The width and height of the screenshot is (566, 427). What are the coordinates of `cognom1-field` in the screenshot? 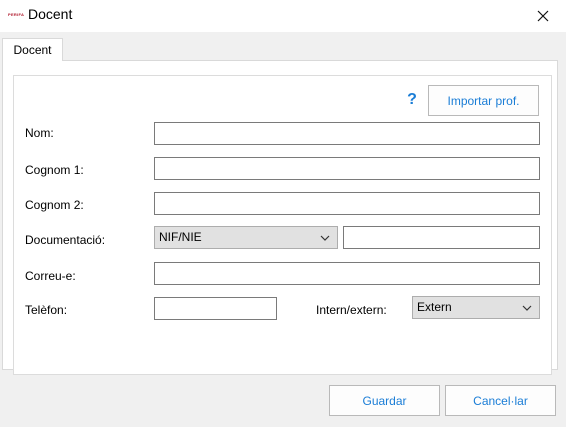 It's located at (347, 168).